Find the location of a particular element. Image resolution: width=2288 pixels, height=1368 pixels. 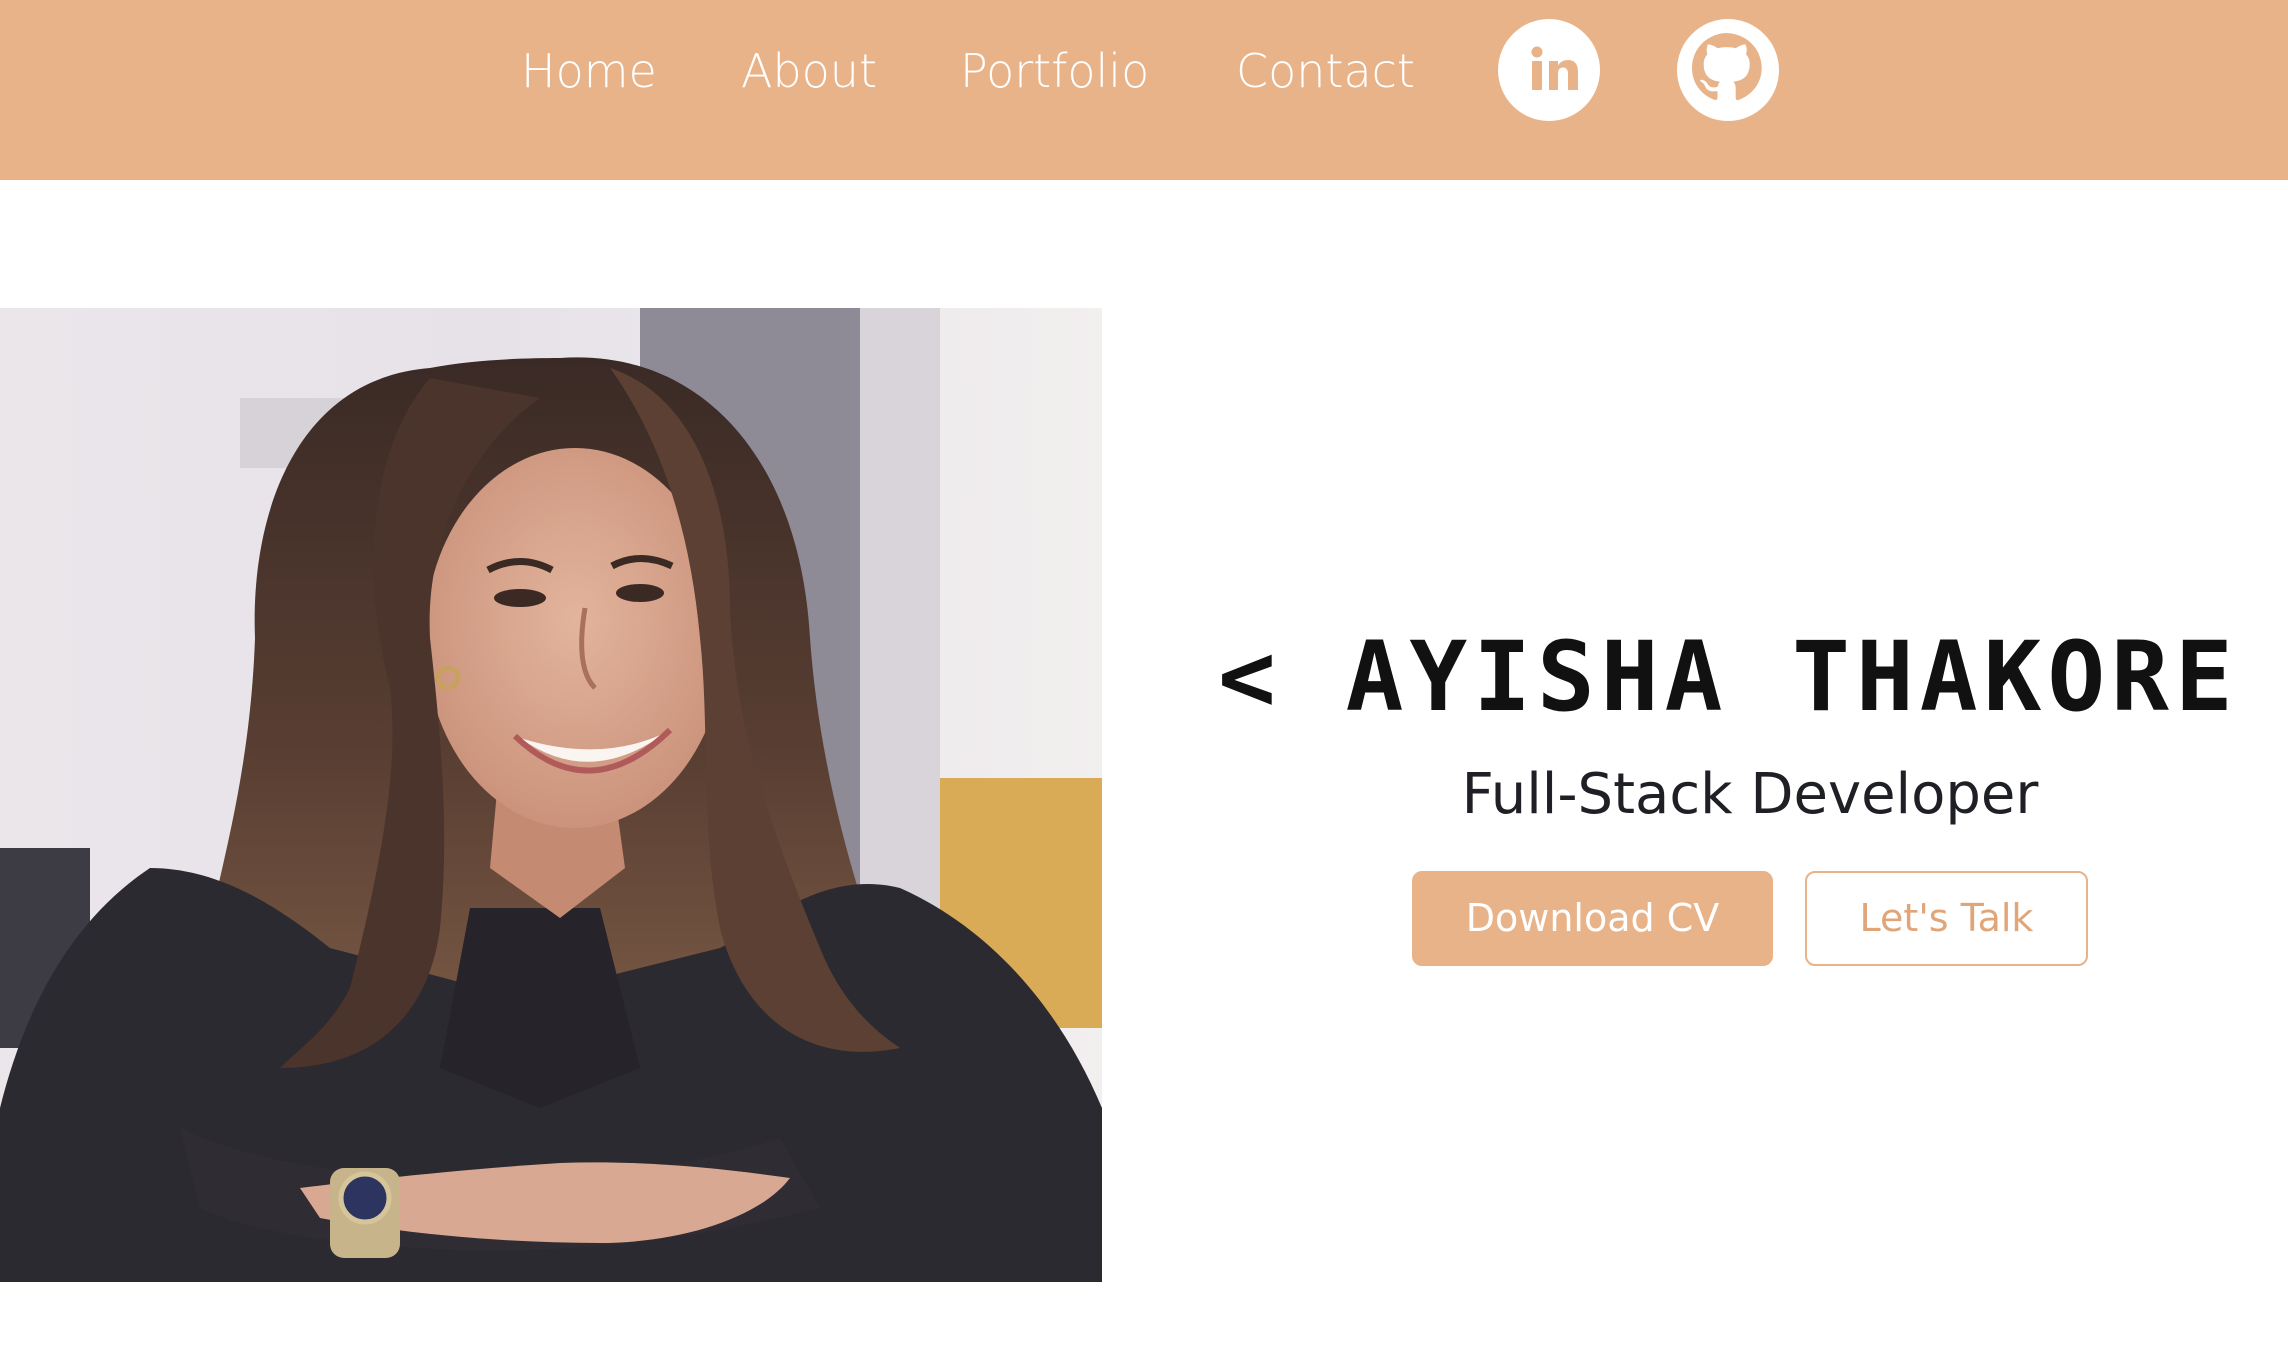

nav-link-contact: Contact is located at coordinates (1325, 71).